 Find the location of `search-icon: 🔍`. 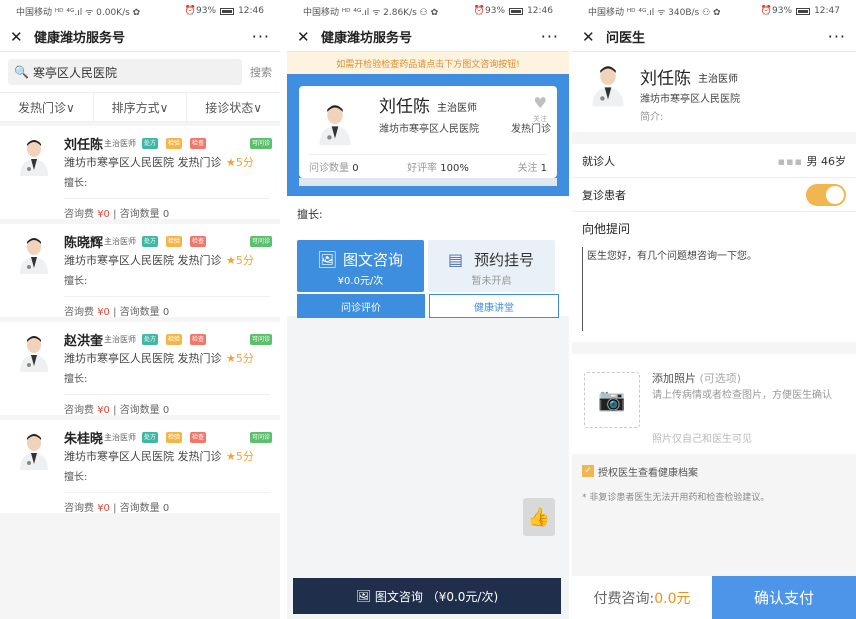

search-icon: 🔍 is located at coordinates (21, 72).